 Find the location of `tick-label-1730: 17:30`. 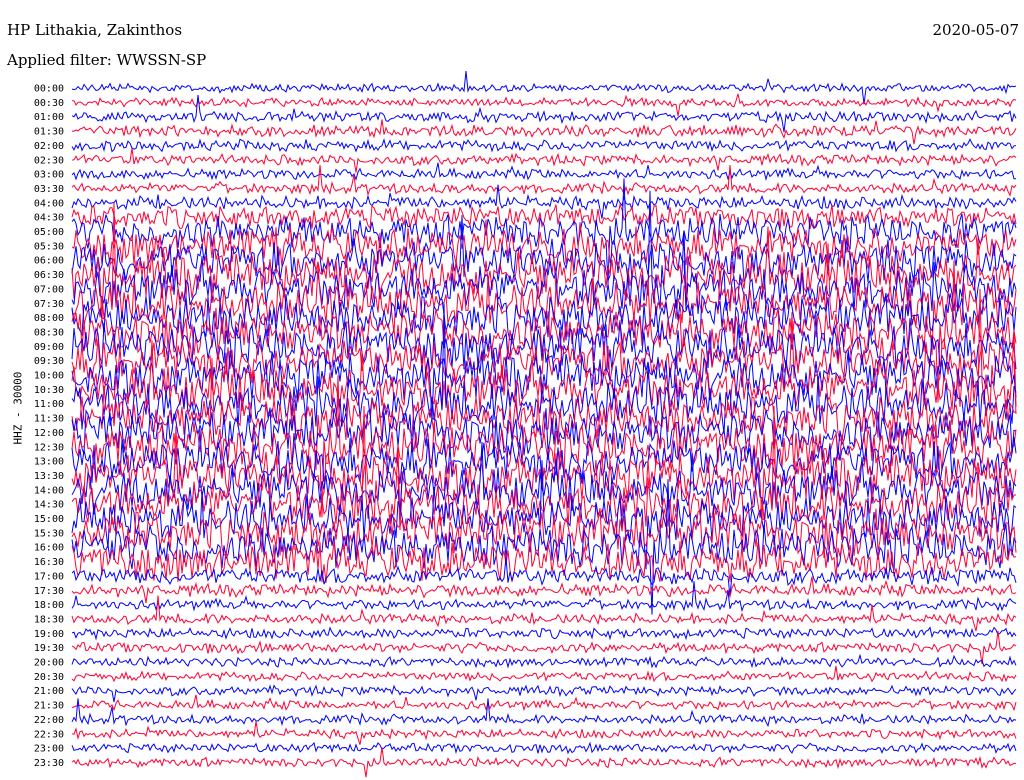

tick-label-1730: 17:30 is located at coordinates (49, 591).